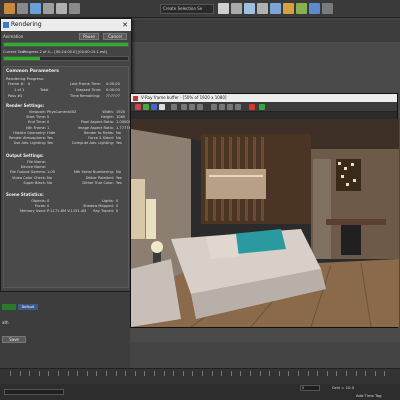 The height and width of the screenshot is (400, 400). I want to click on red-channel-icon, so click(138, 107).